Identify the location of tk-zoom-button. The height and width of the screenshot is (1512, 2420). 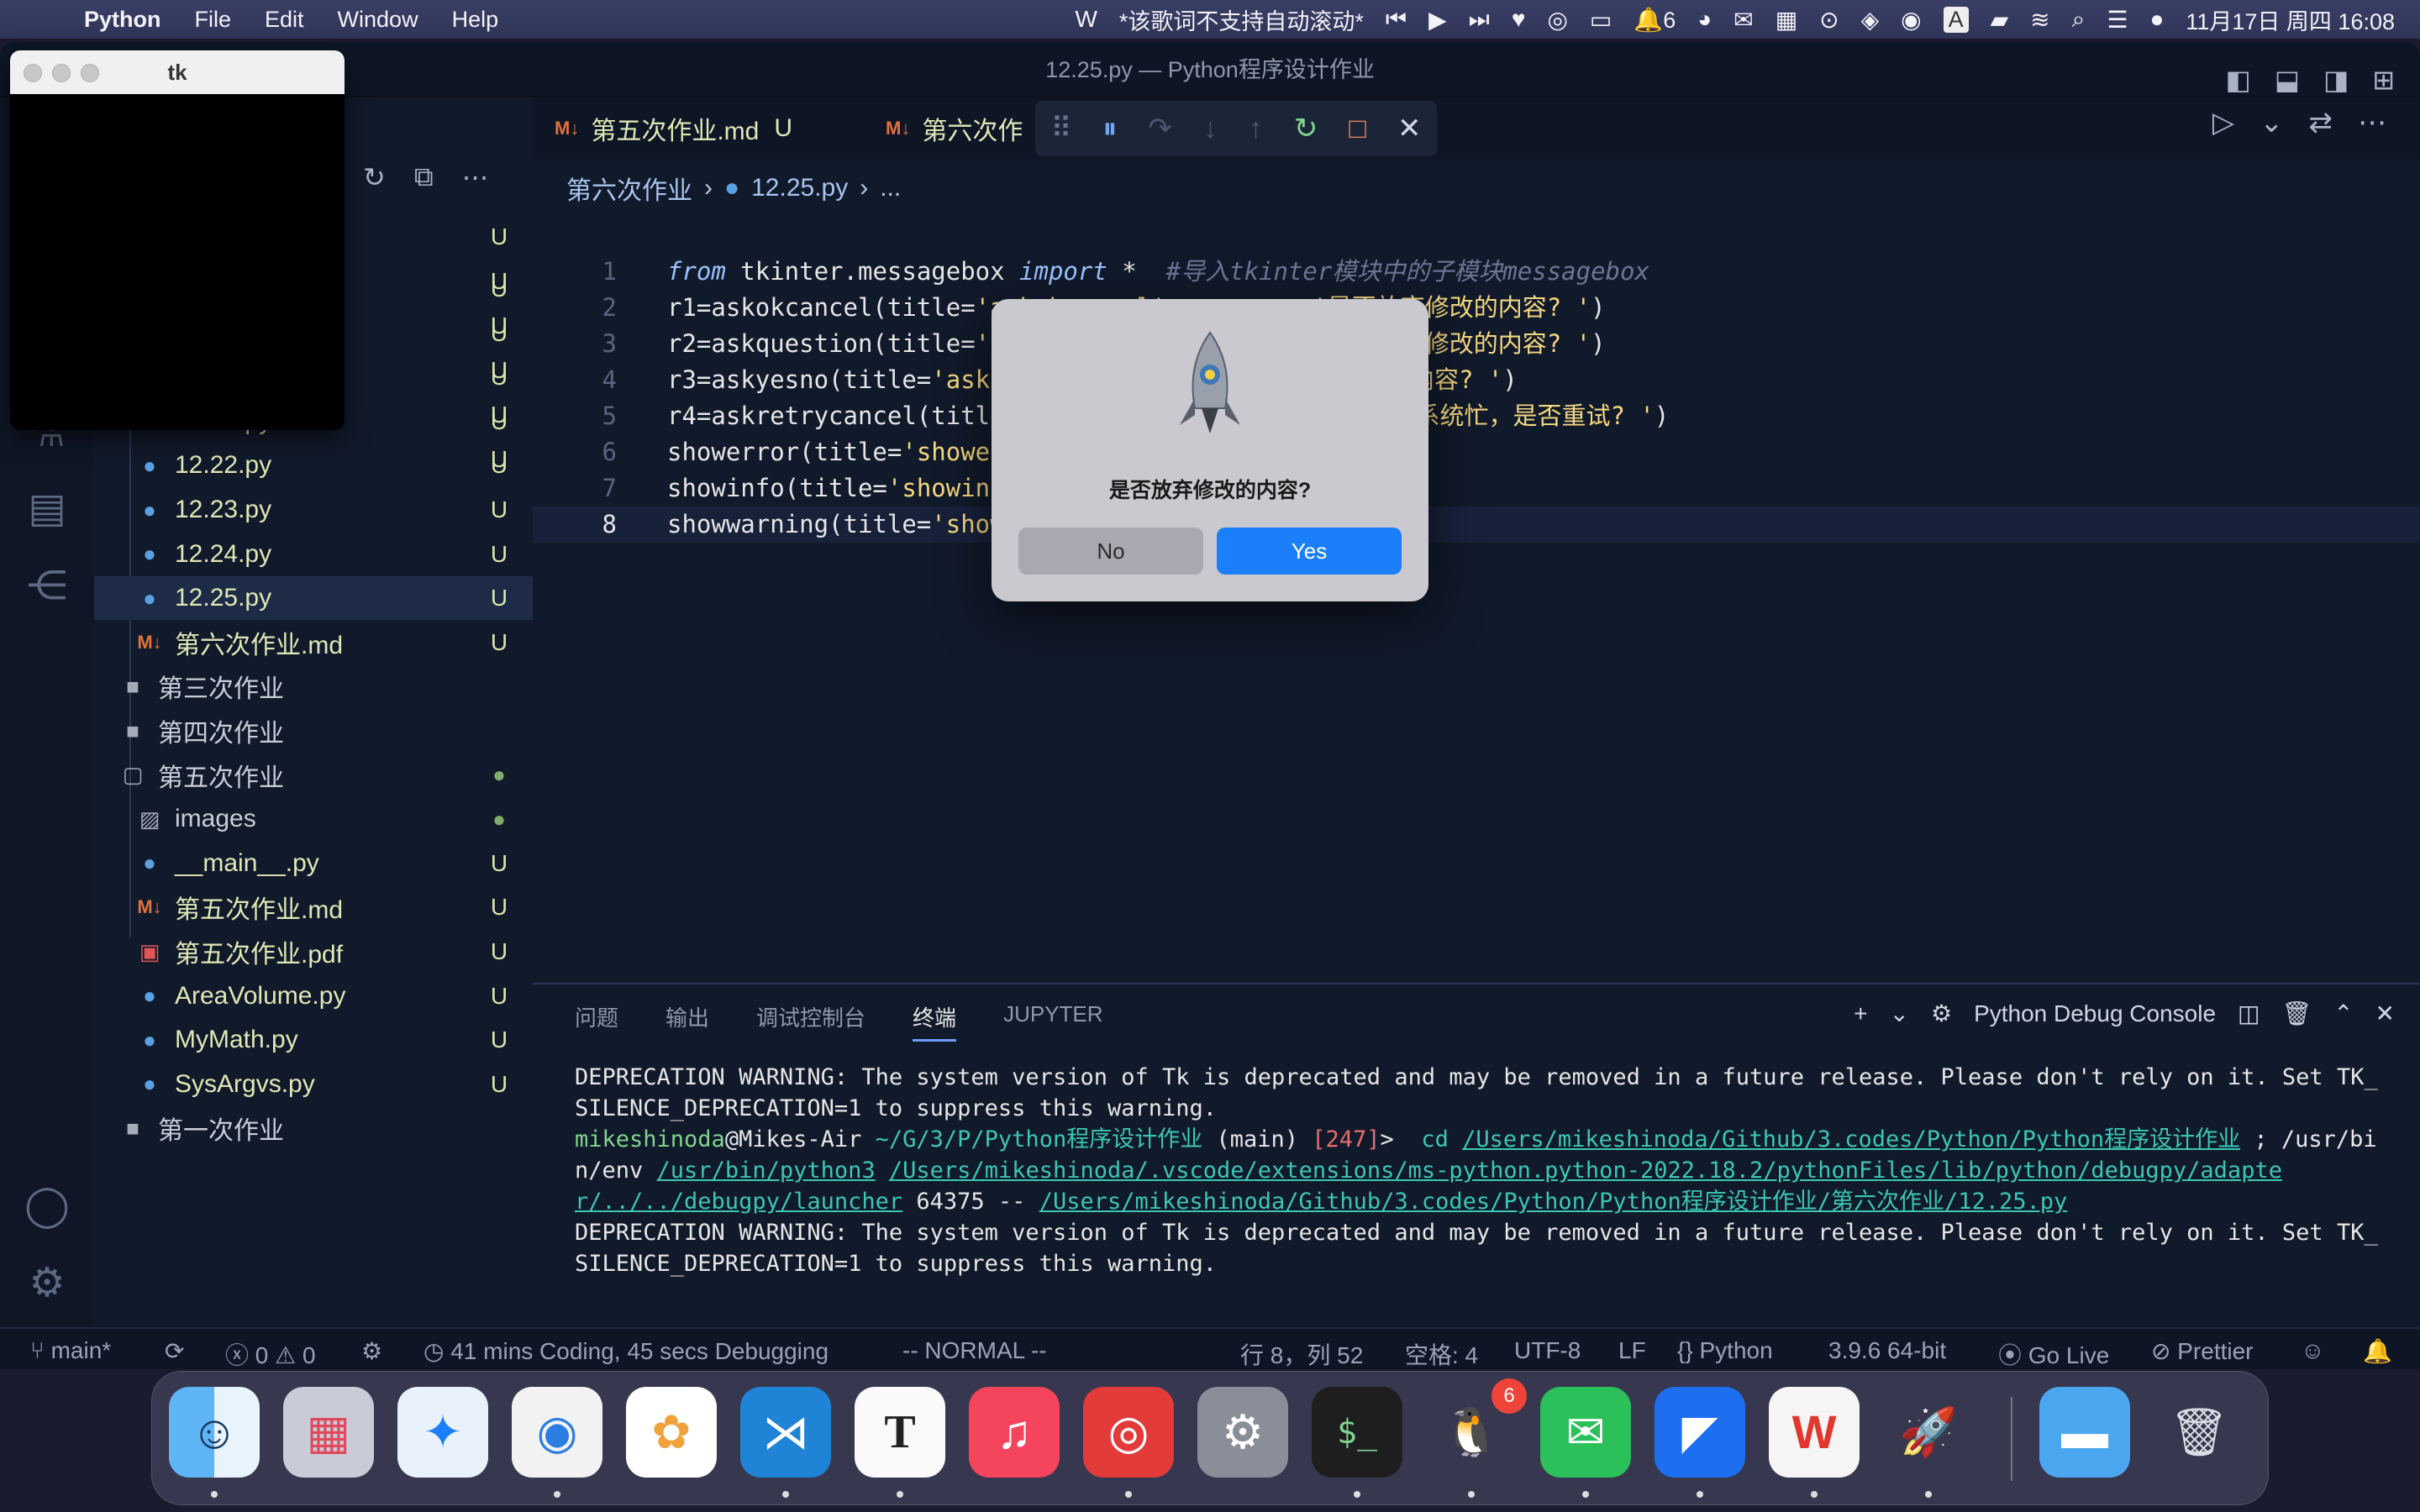
(90, 73).